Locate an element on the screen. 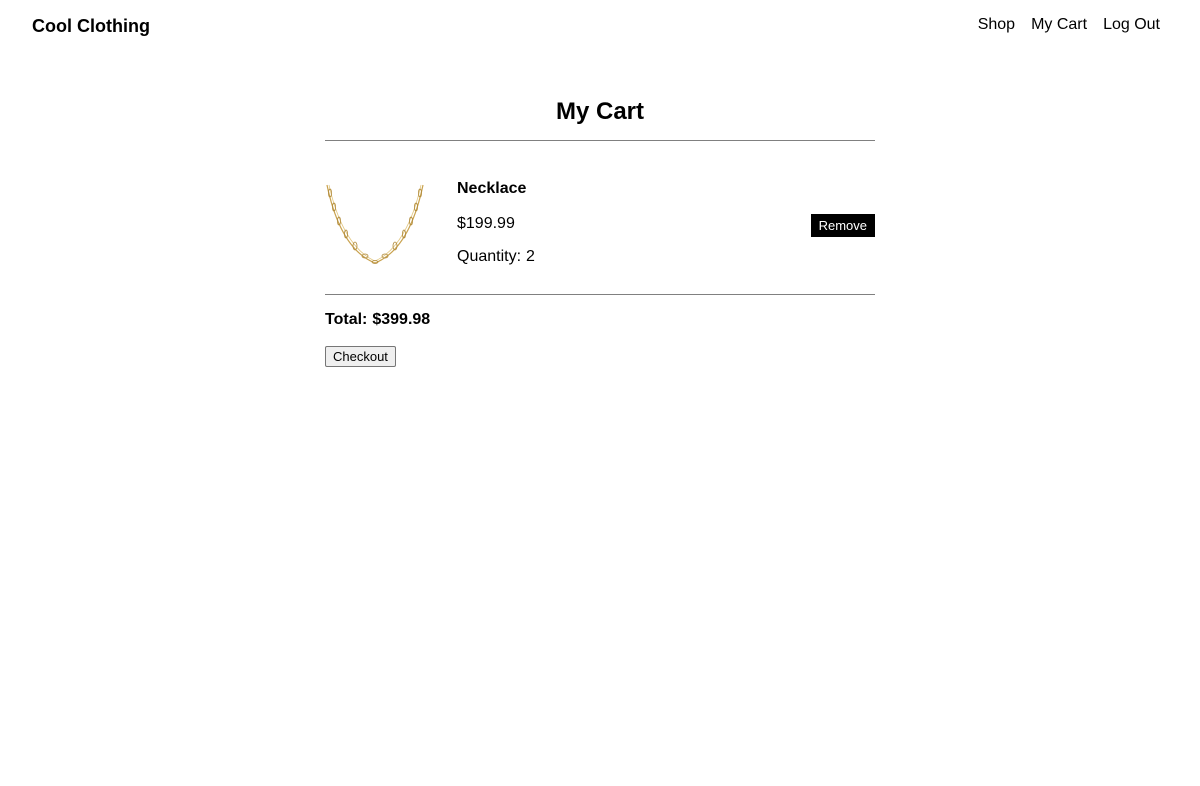  necklace-image is located at coordinates (375, 224).